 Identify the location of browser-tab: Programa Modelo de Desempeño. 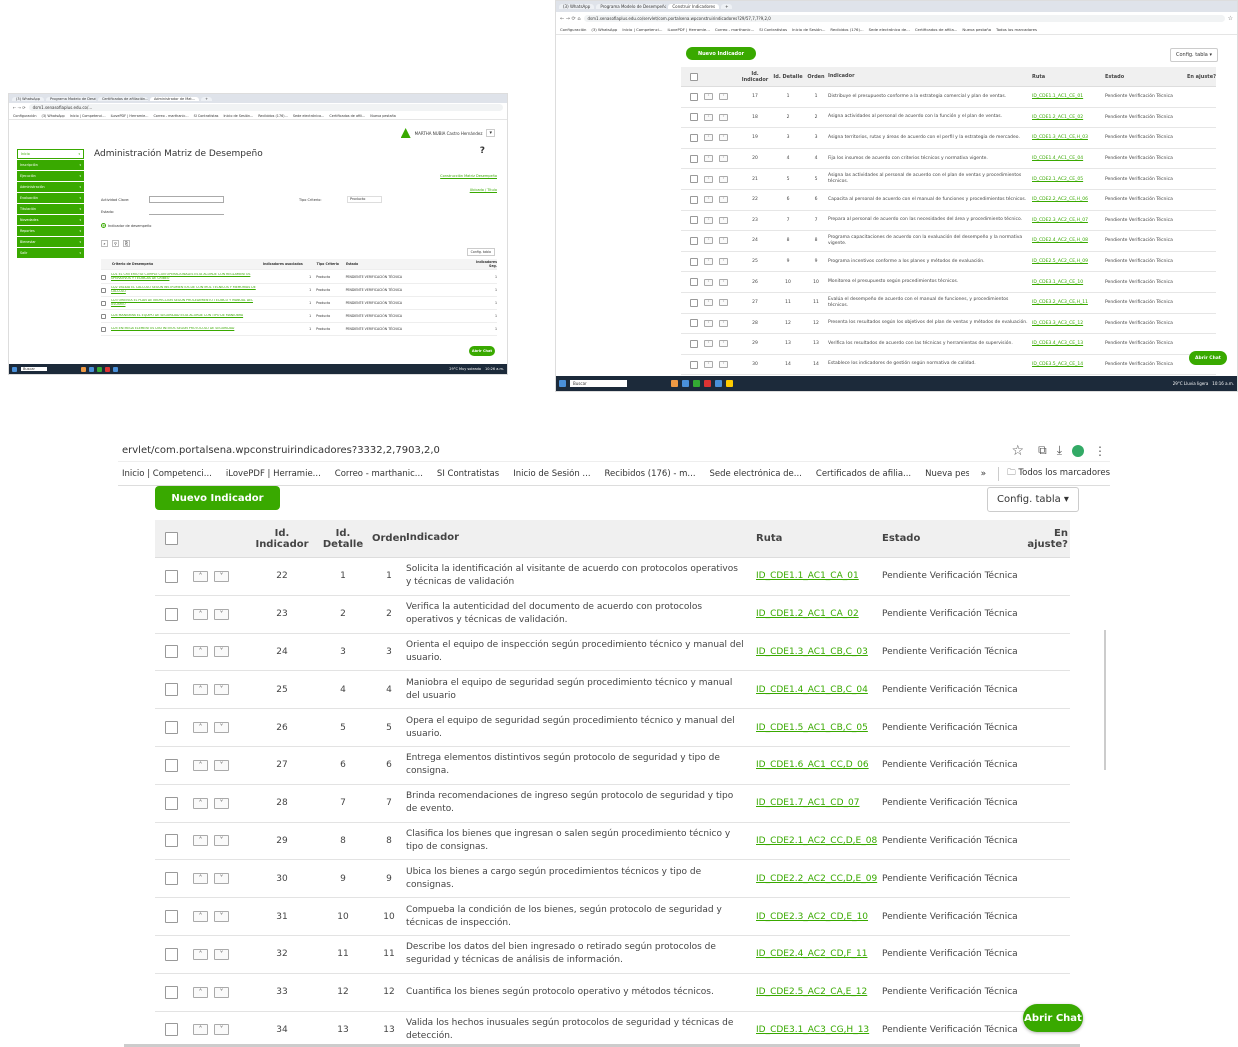
(631, 6).